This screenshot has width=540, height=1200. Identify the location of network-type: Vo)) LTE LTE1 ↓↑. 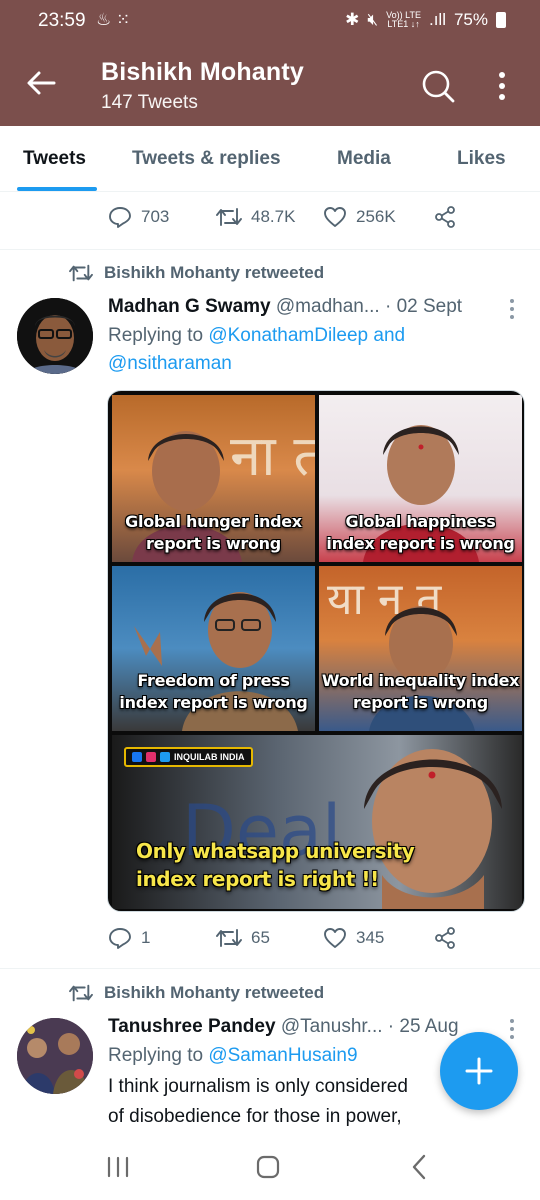
(403, 19).